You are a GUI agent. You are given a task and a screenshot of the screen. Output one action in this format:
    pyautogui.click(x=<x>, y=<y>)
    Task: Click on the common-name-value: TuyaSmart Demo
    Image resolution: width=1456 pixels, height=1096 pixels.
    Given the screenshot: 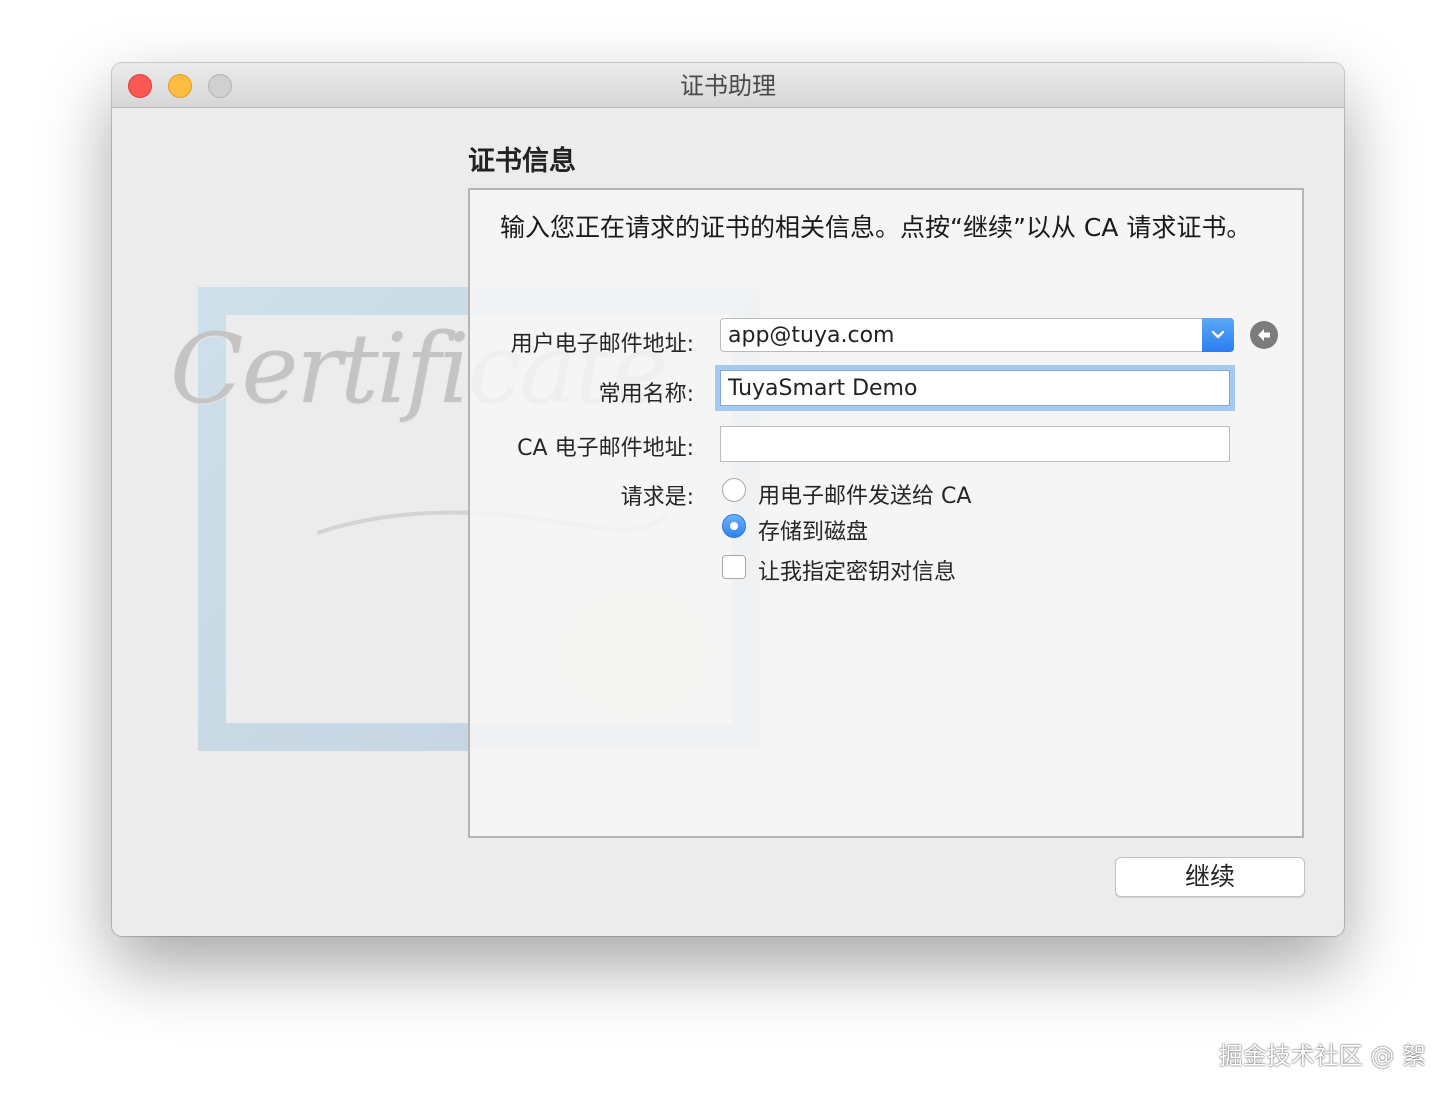 What is the action you would take?
    pyautogui.click(x=823, y=388)
    